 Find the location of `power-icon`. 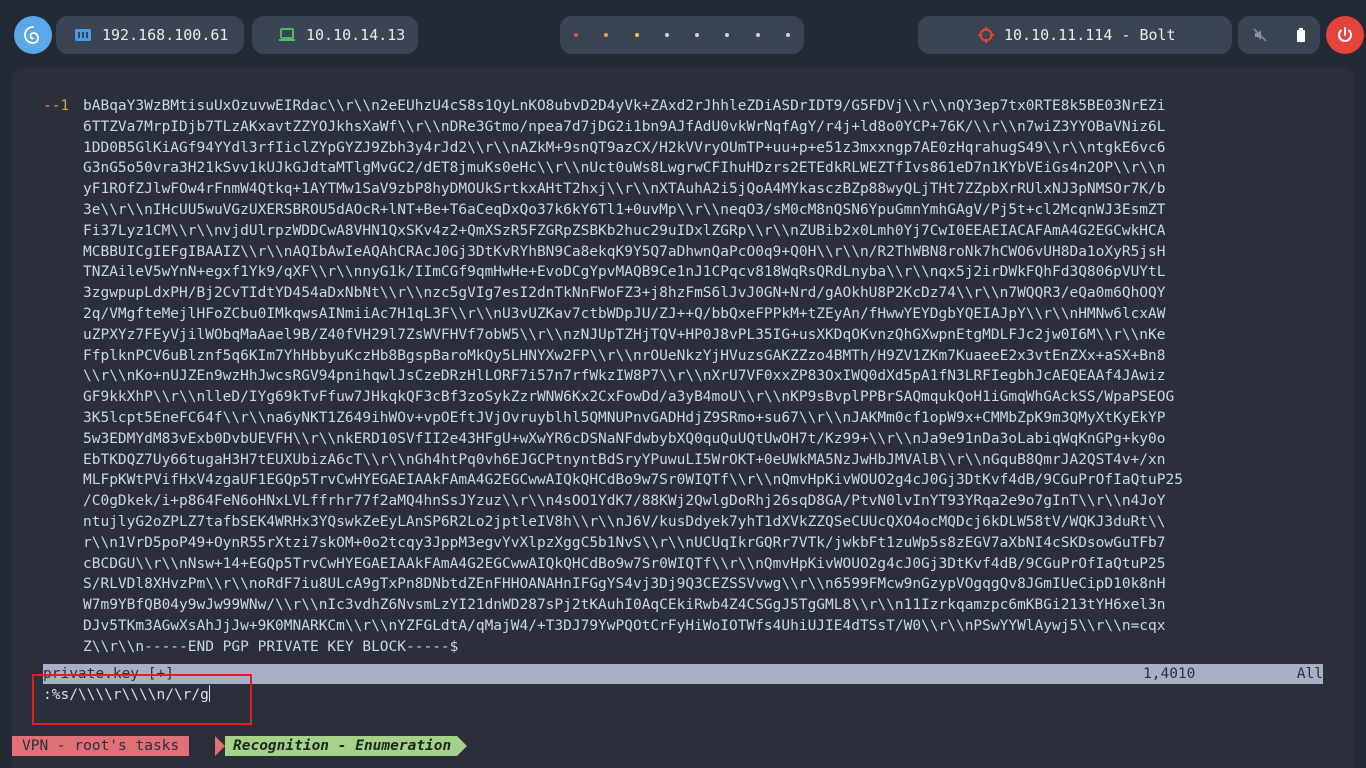

power-icon is located at coordinates (1345, 34).